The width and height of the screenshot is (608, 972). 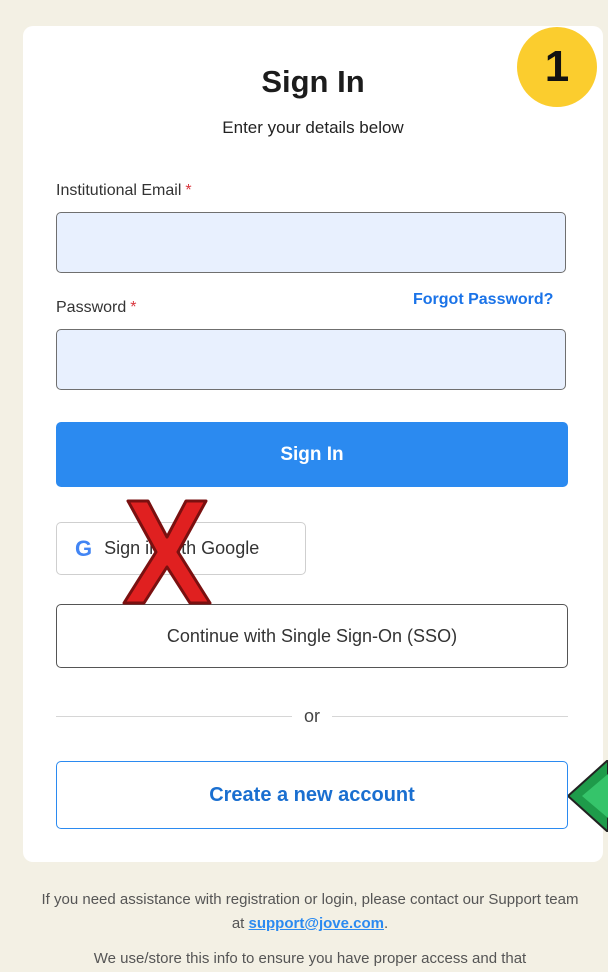 I want to click on password-label: Password *, so click(x=96, y=308).